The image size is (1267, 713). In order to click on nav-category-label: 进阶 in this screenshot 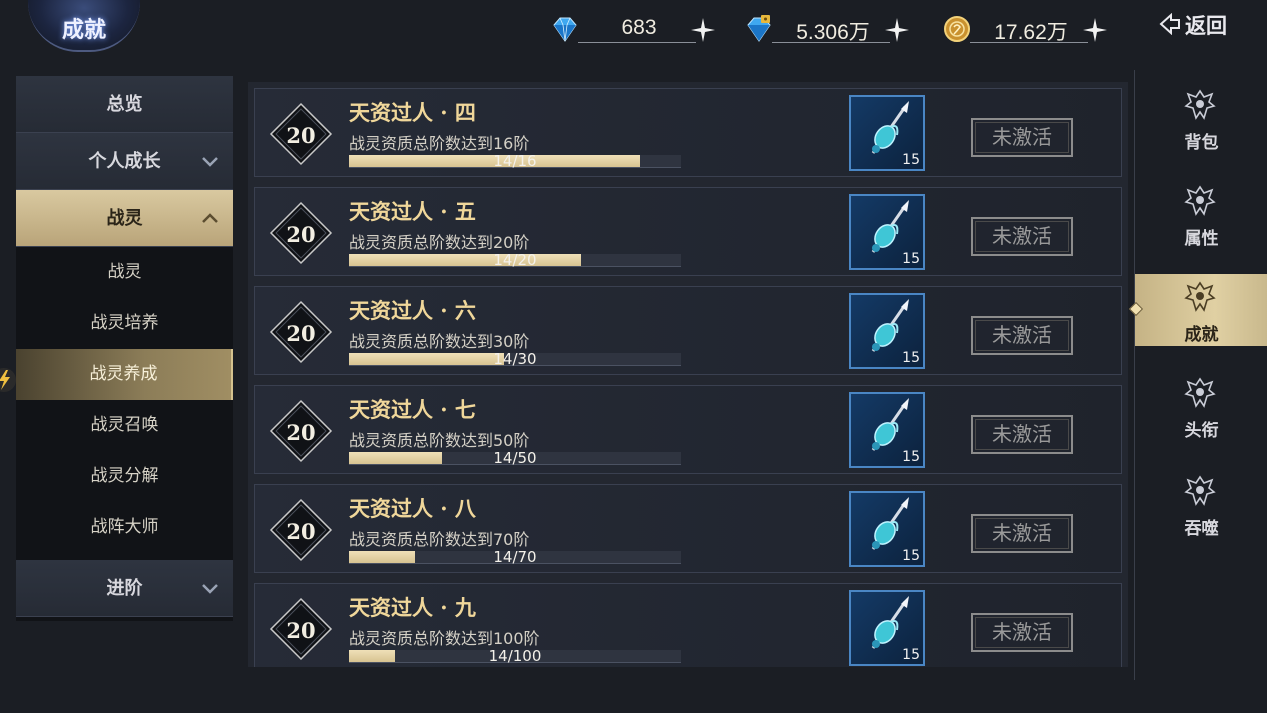, I will do `click(124, 588)`.